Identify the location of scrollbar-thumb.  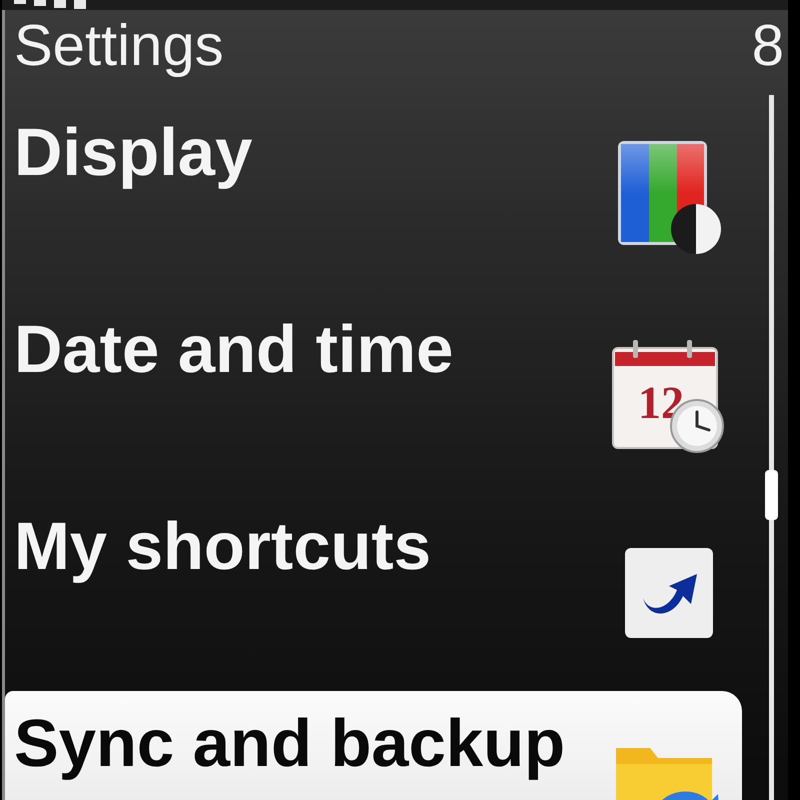
(771, 495).